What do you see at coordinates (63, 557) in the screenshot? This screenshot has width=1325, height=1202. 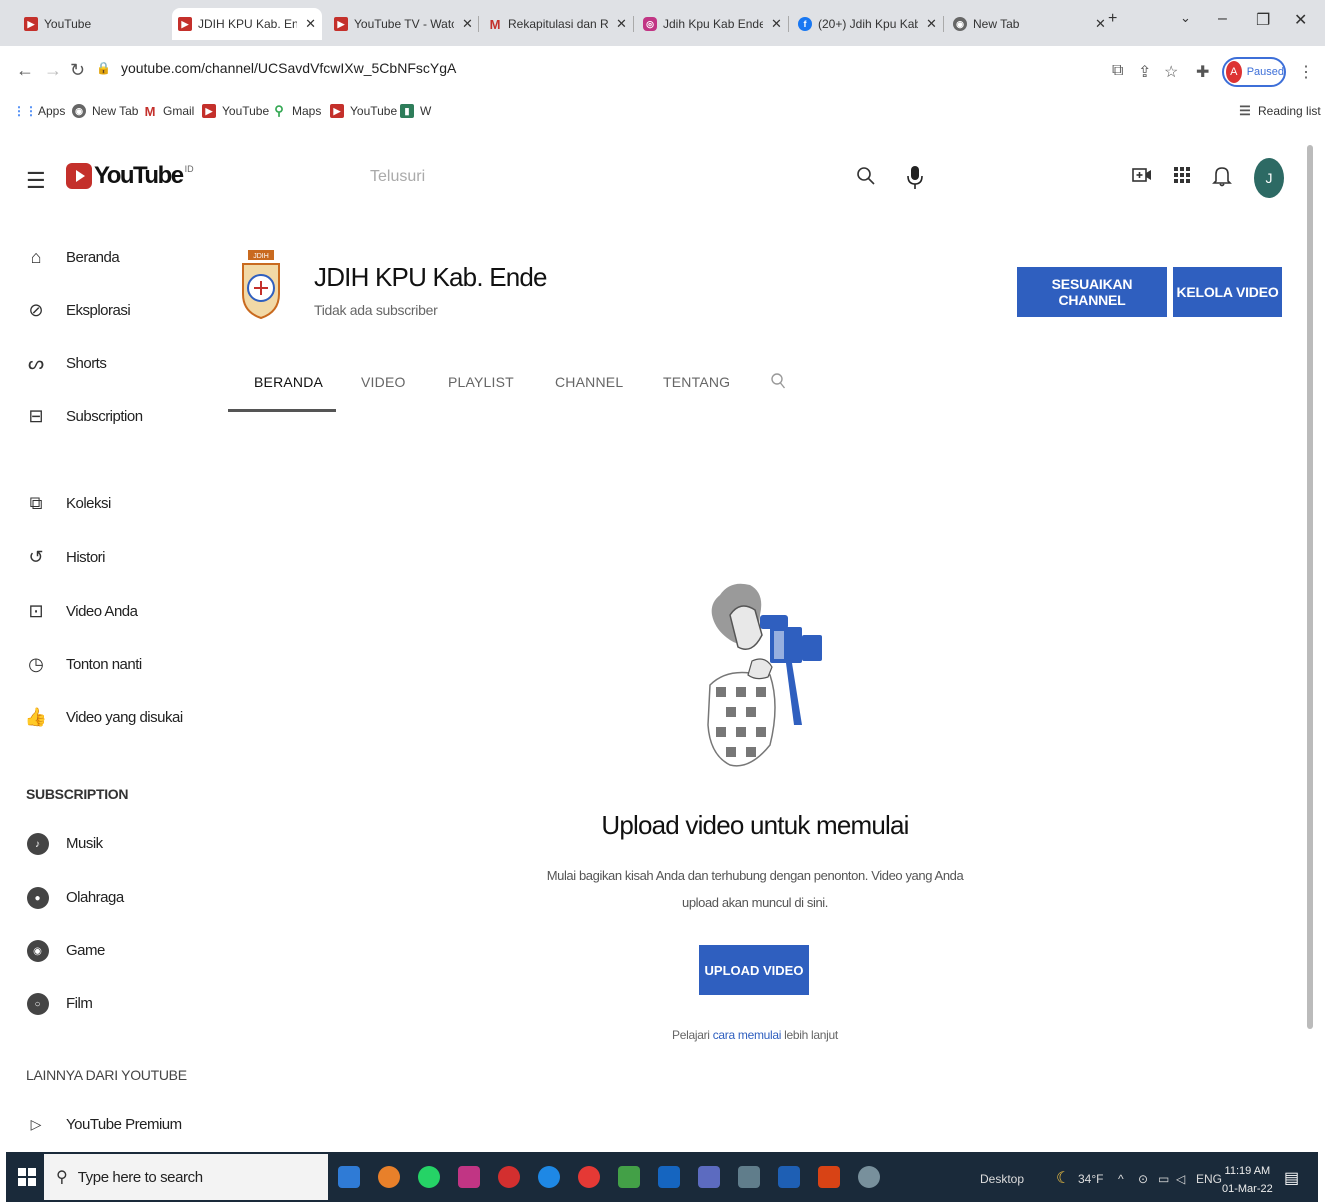 I see `guide-item-histori: ↺ Histori` at bounding box center [63, 557].